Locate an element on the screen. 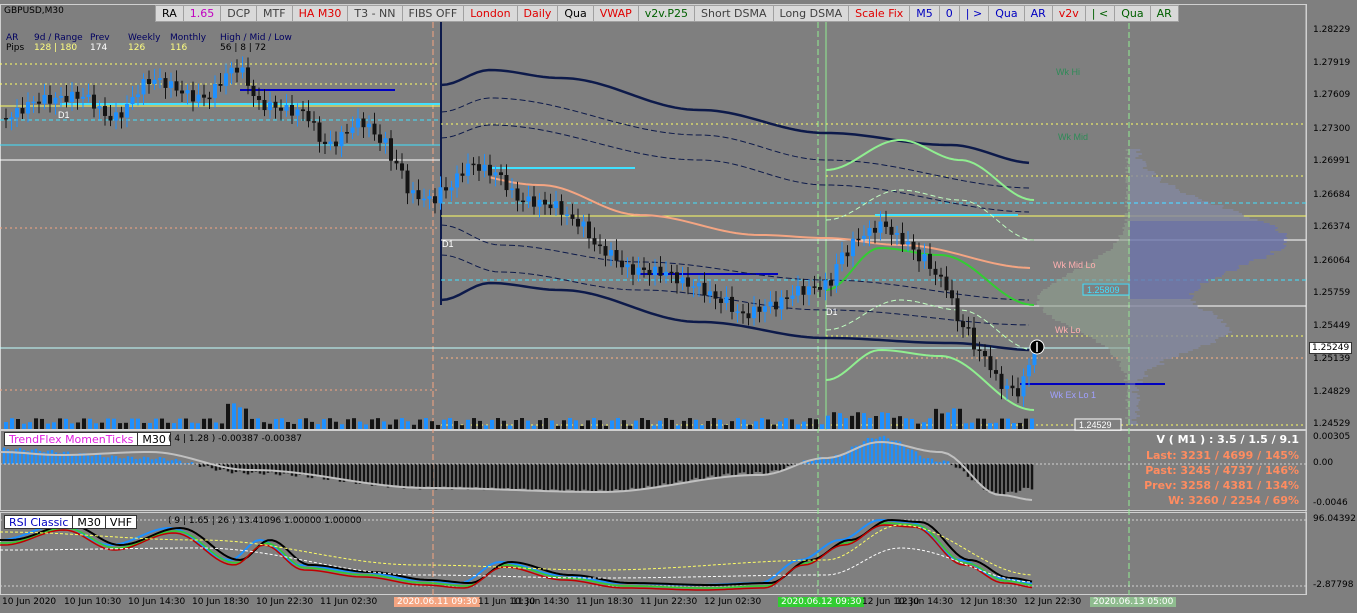  indicator2-tf: M30 is located at coordinates (89, 522).